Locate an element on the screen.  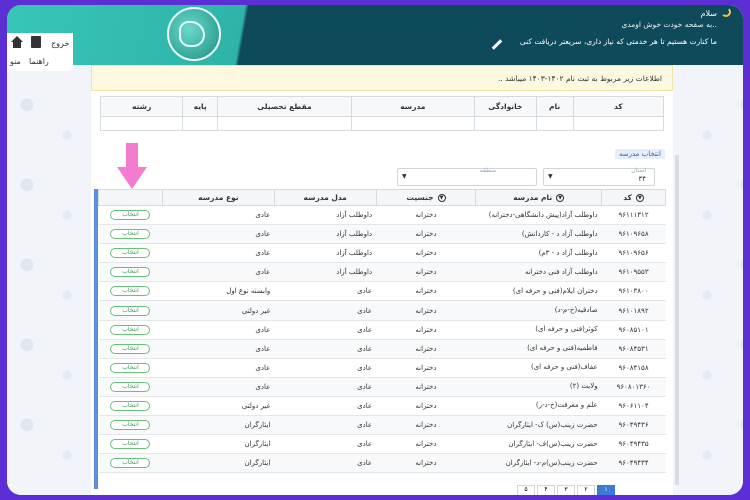
school-name: ولایت (۲) is located at coordinates (538, 387).